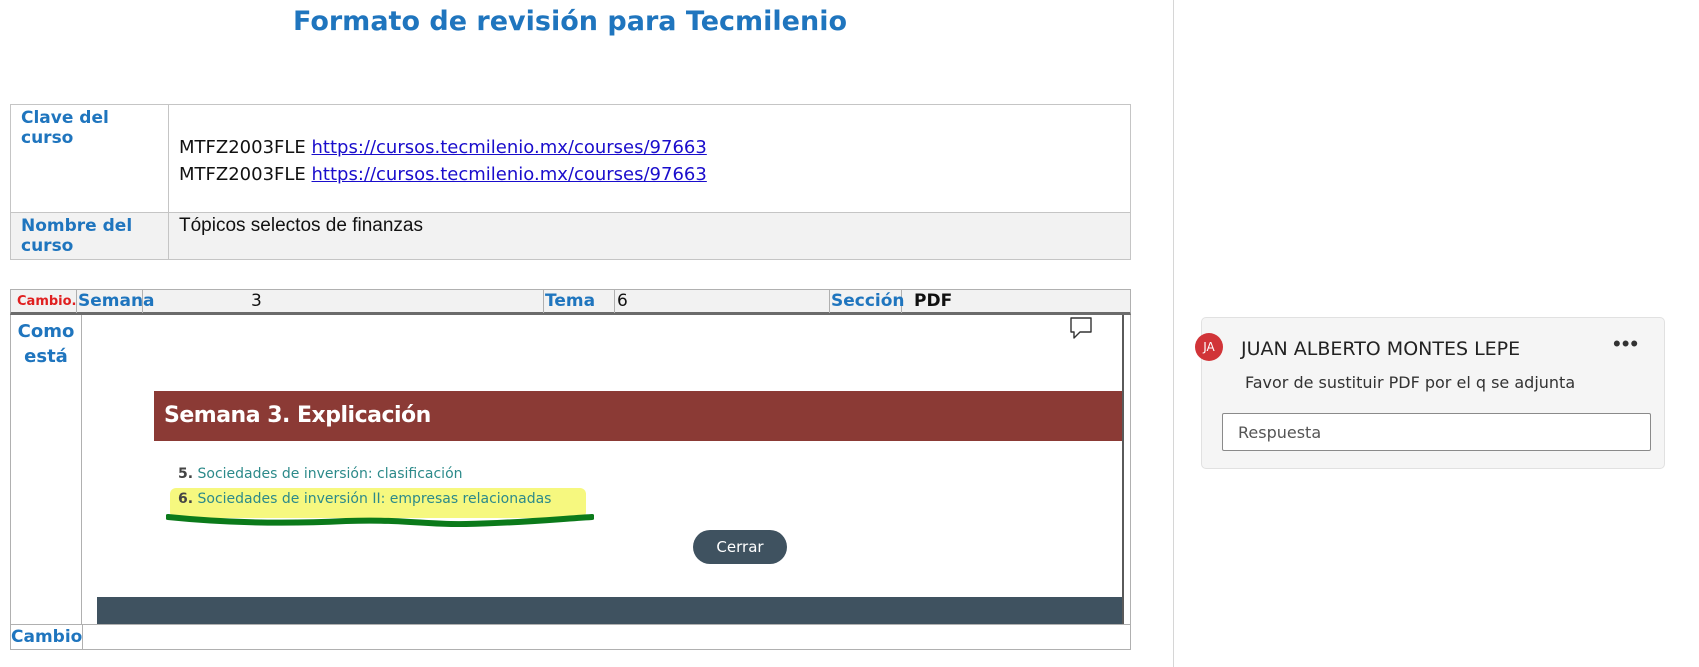 The image size is (1699, 667). I want to click on change-tag: Cambio., so click(44, 301).